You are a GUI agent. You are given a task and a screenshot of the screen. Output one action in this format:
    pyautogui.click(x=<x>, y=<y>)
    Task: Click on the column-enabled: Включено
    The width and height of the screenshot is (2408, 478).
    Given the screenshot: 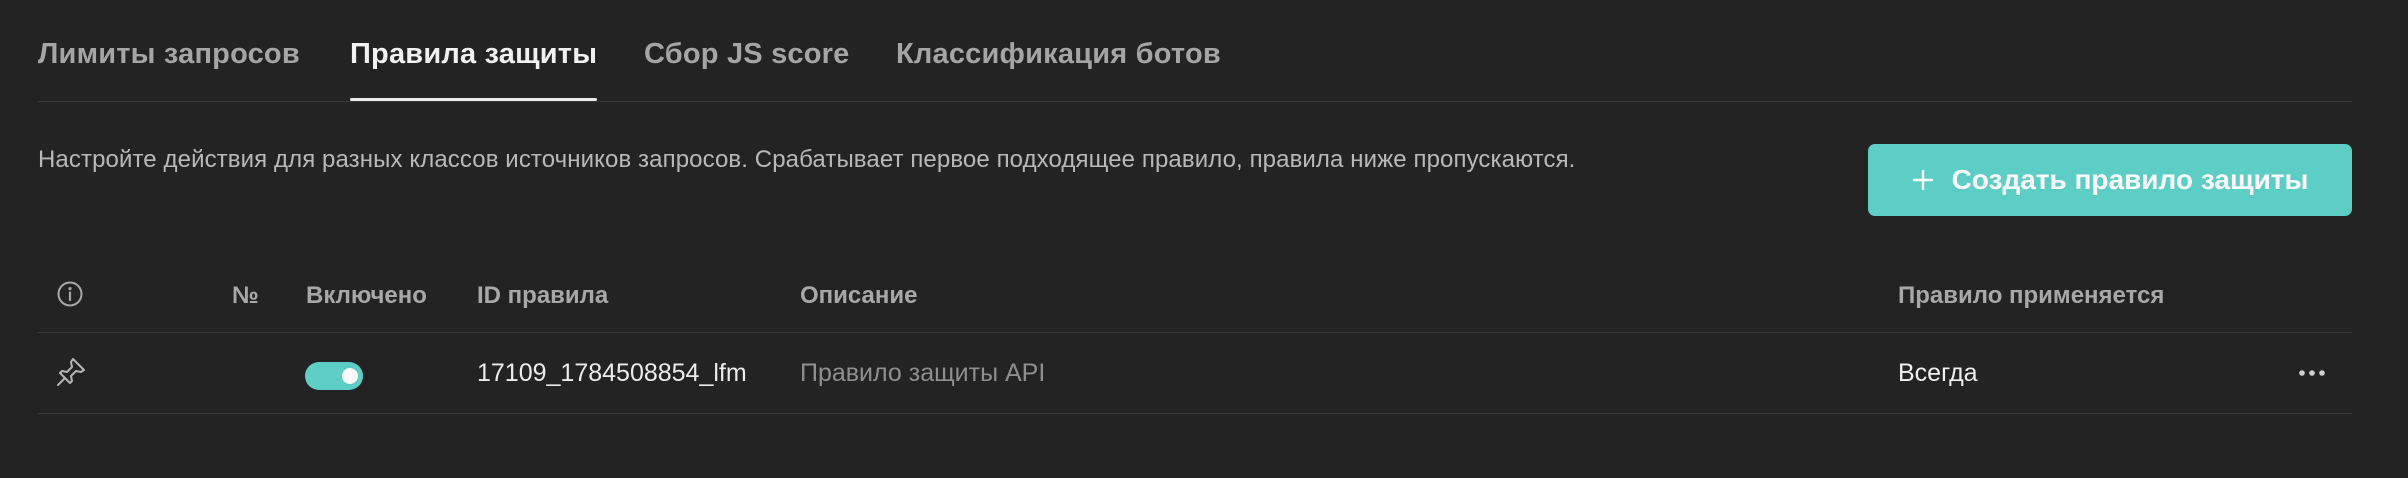 What is the action you would take?
    pyautogui.click(x=366, y=295)
    